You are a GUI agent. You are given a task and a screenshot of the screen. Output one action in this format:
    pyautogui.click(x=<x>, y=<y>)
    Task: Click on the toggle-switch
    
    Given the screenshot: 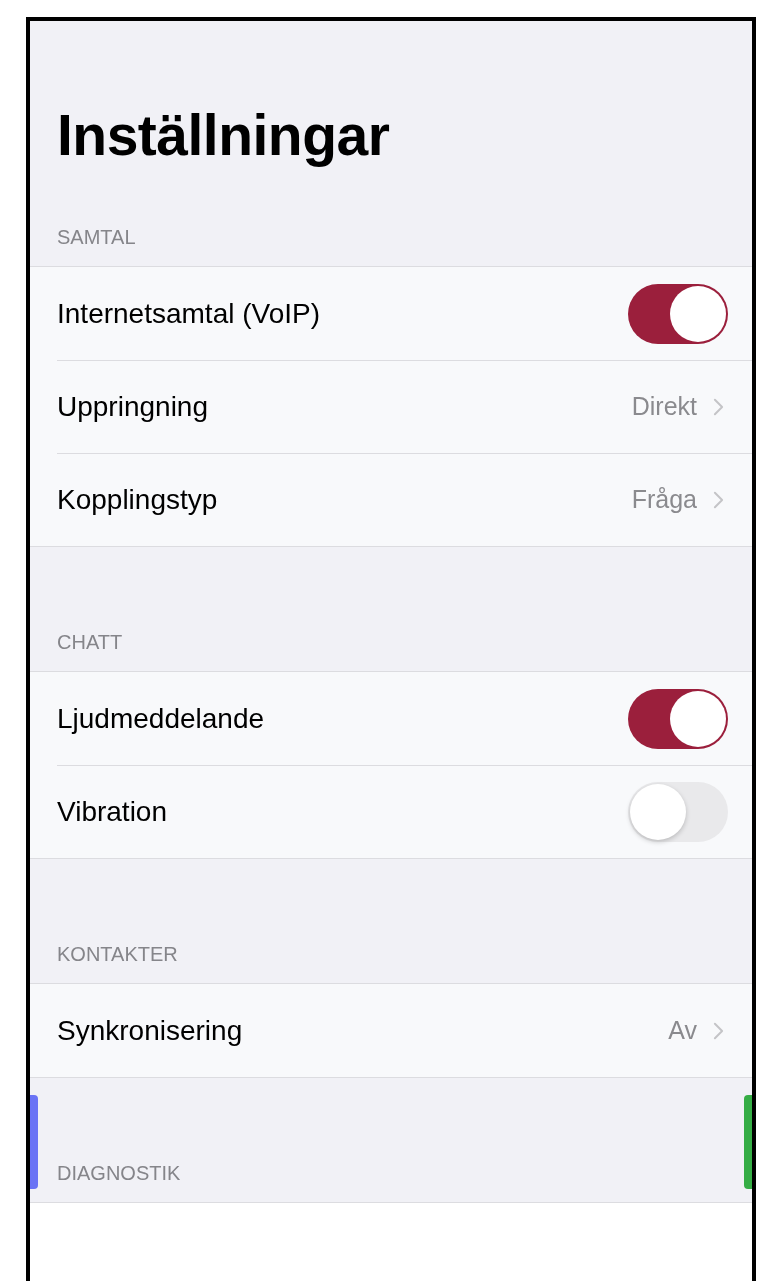 What is the action you would take?
    pyautogui.click(x=678, y=811)
    